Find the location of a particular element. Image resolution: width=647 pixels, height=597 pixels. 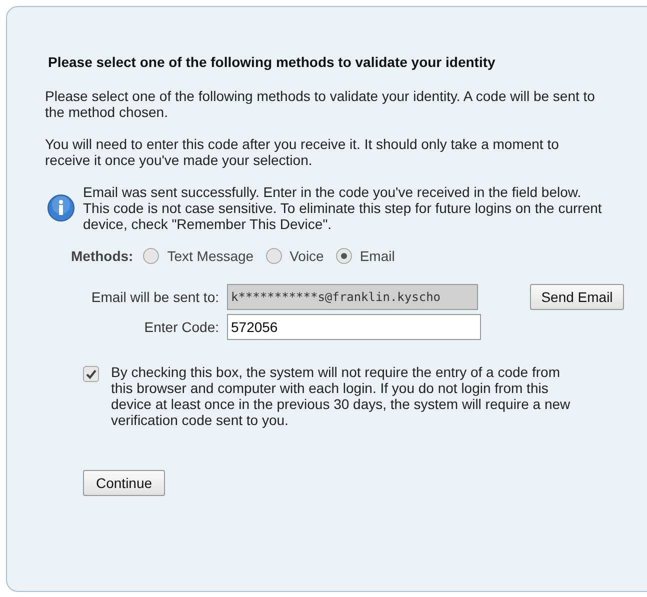

instruction-text: Please select one of the following methods to validate your identity. A code will be sent to the method chosen. is located at coordinates (320, 104).